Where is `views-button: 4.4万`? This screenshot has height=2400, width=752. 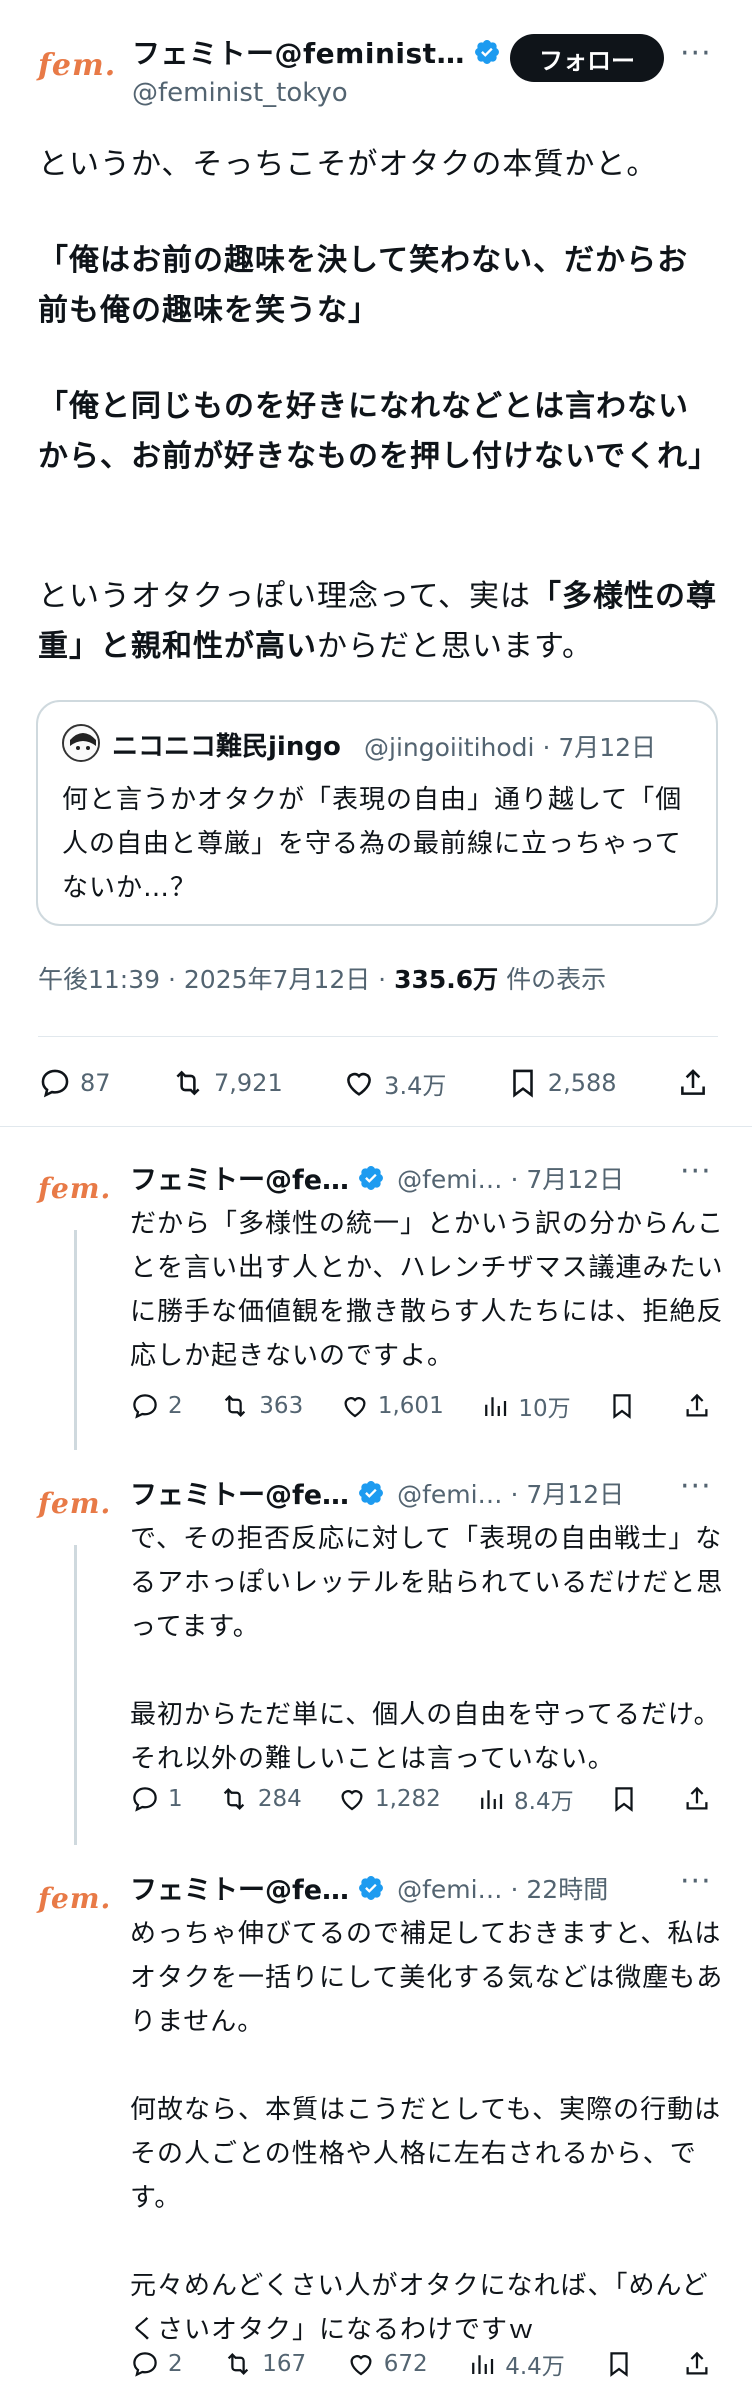
views-button: 4.4万 is located at coordinates (516, 2364).